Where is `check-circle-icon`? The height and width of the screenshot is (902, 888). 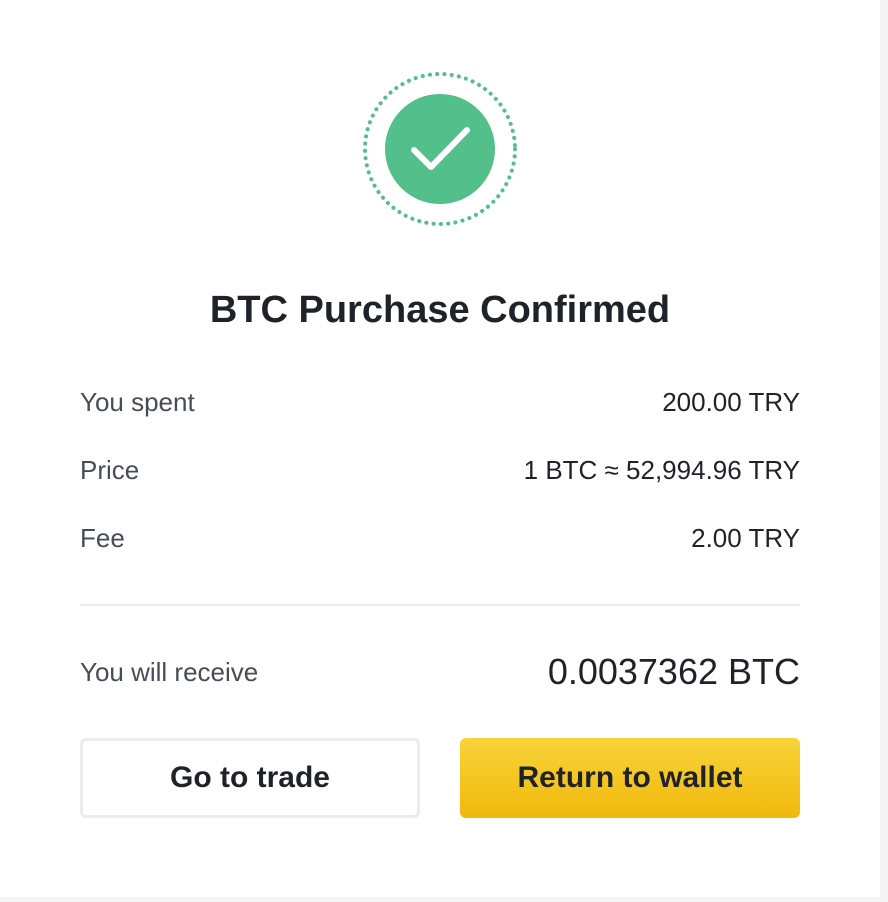
check-circle-icon is located at coordinates (440, 149).